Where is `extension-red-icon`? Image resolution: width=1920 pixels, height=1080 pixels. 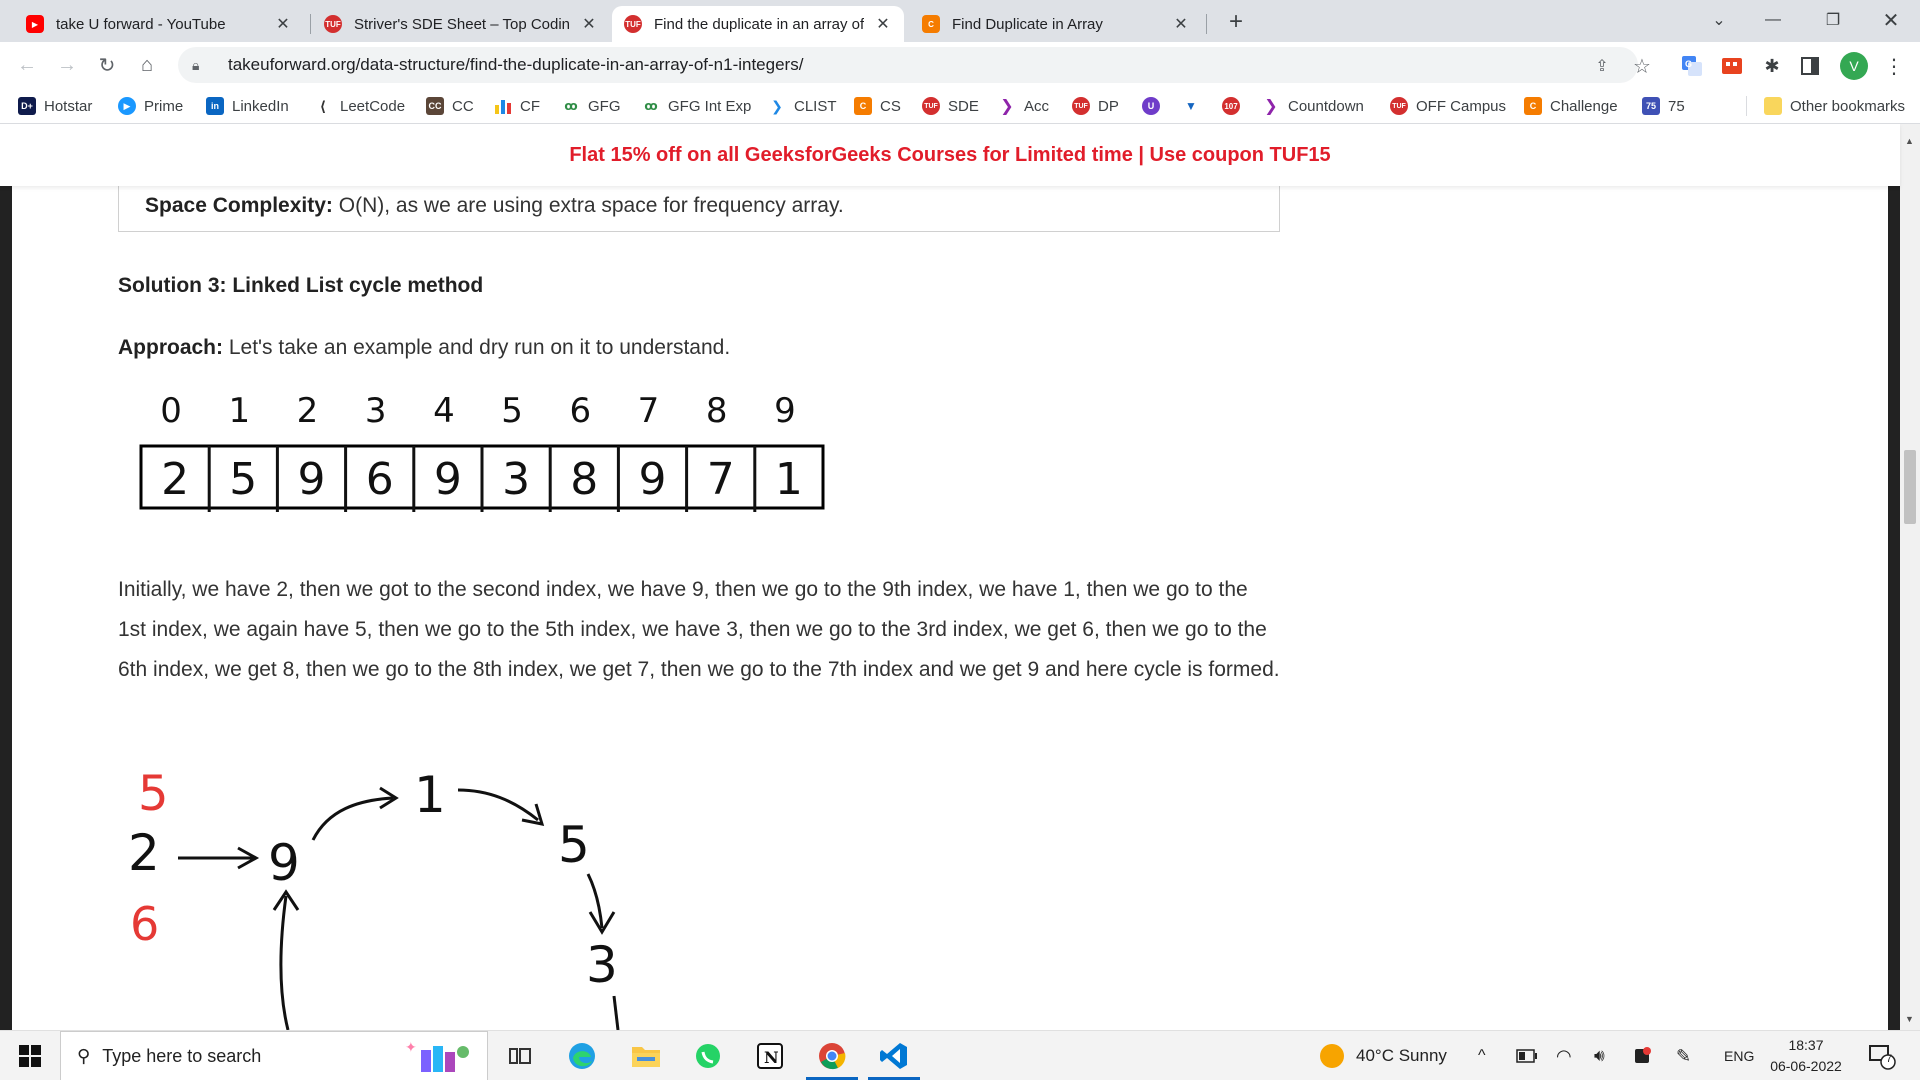
extension-red-icon is located at coordinates (1732, 66).